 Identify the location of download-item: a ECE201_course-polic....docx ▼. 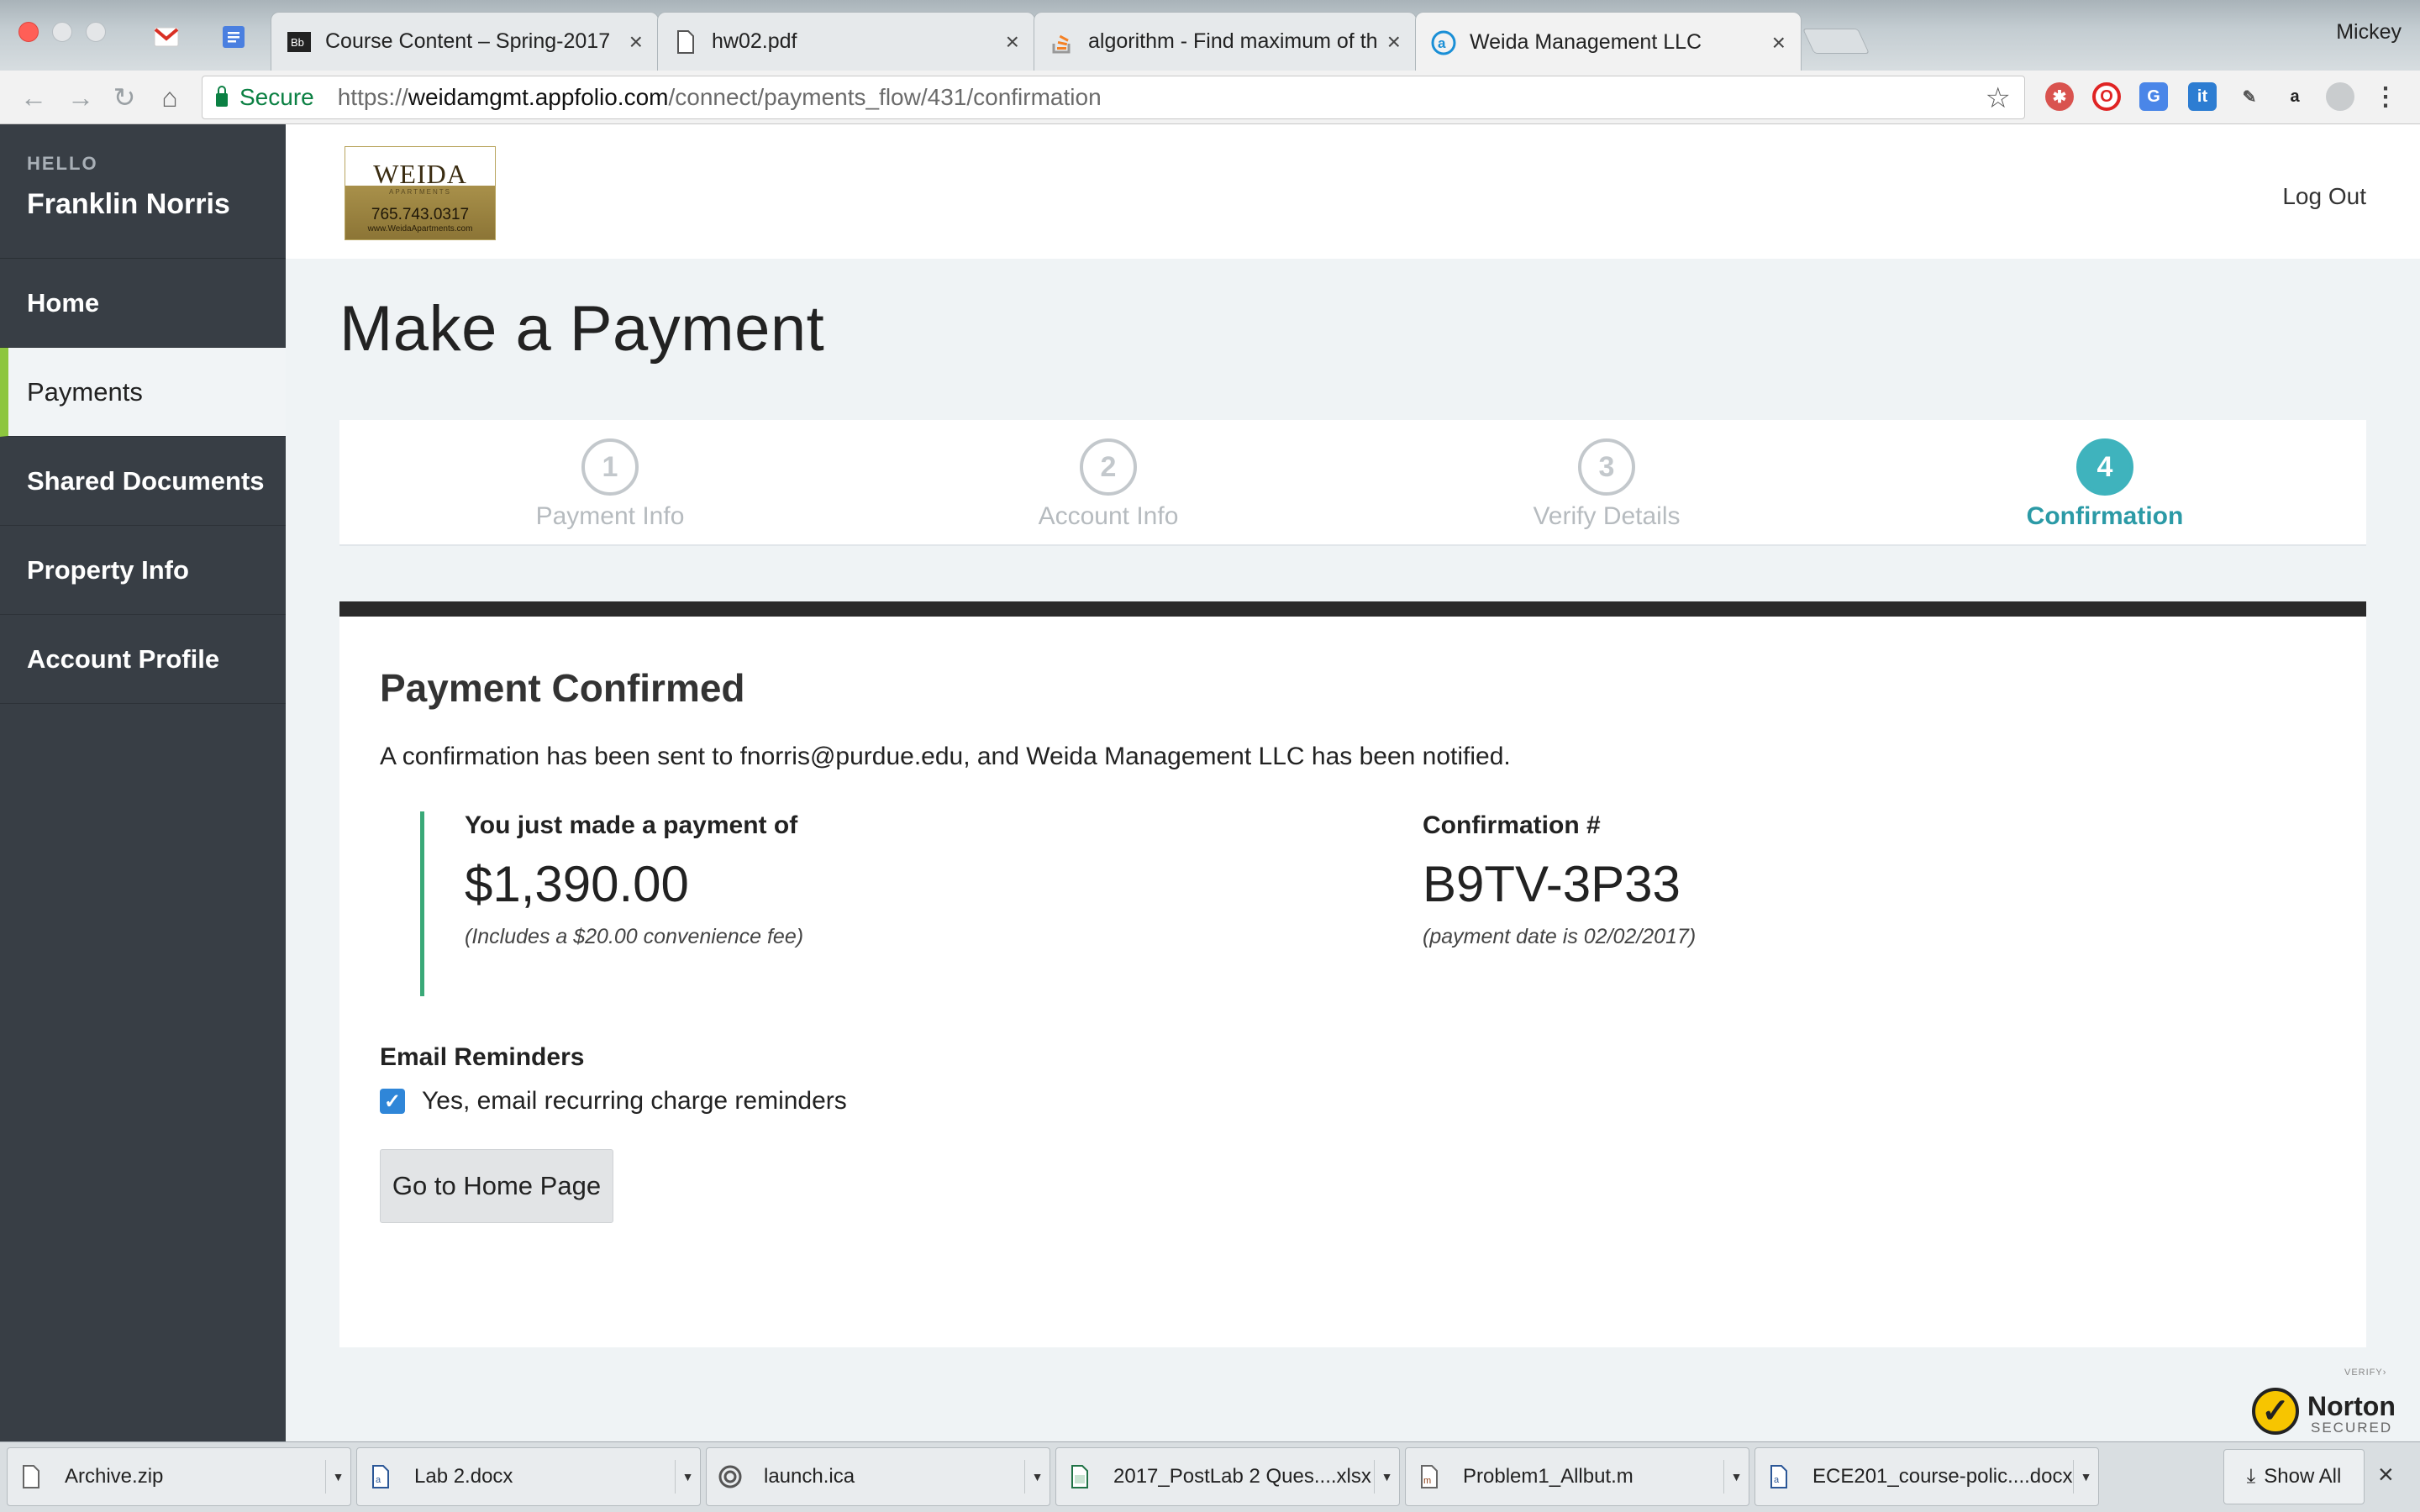
(1926, 1476).